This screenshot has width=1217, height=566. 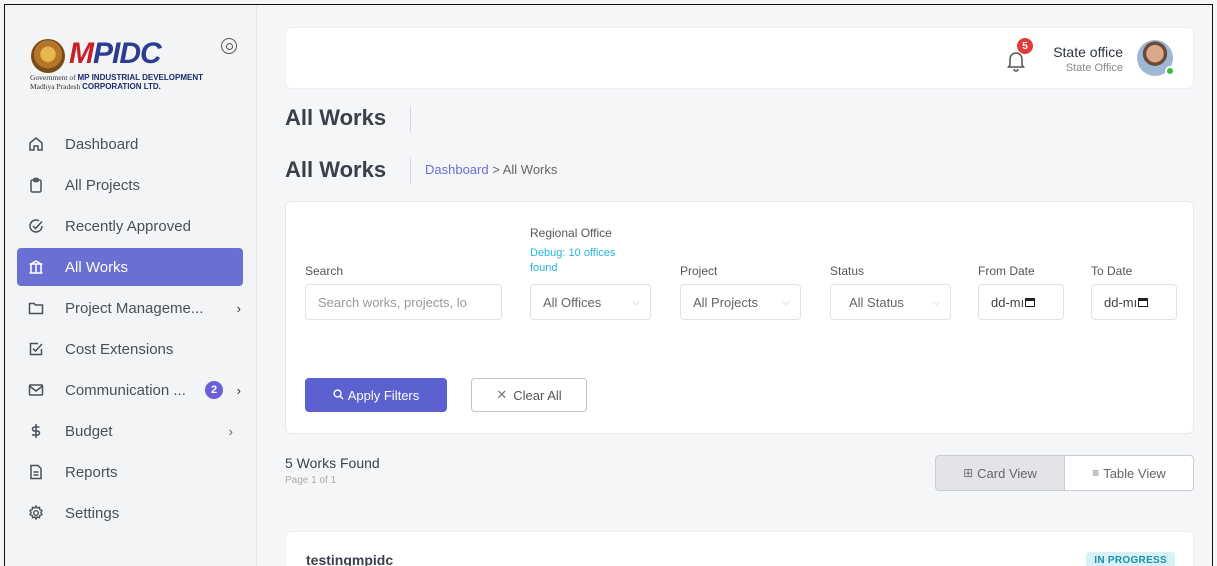 I want to click on online-status-indicator, so click(x=1170, y=71).